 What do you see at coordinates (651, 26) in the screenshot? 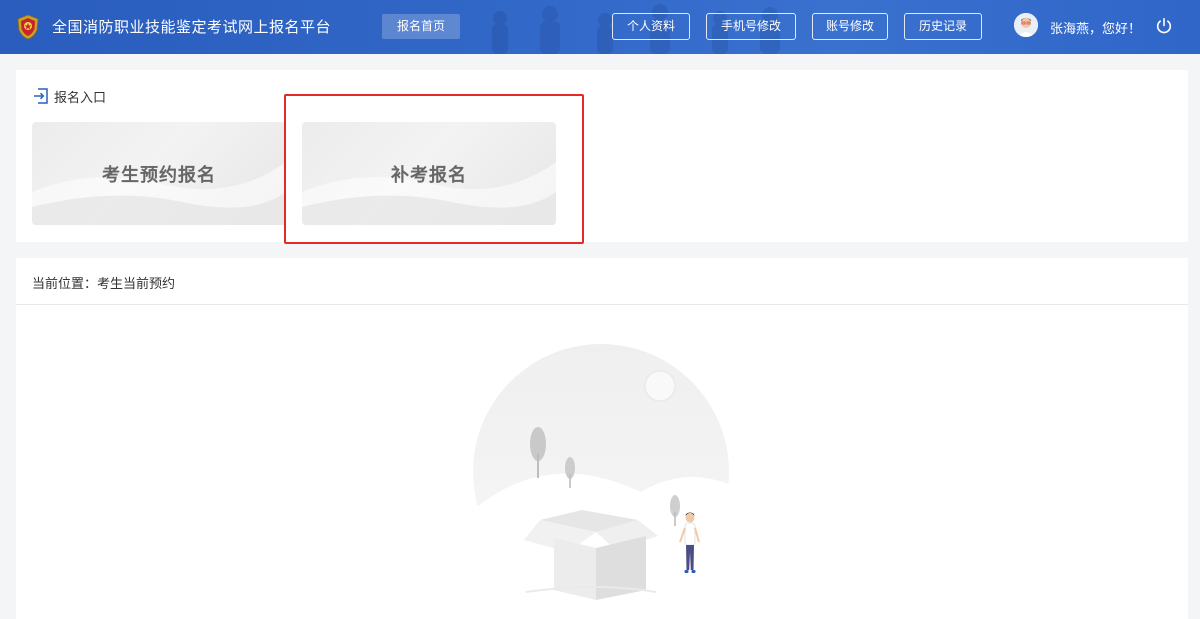
I see `profile-button: 个人资料` at bounding box center [651, 26].